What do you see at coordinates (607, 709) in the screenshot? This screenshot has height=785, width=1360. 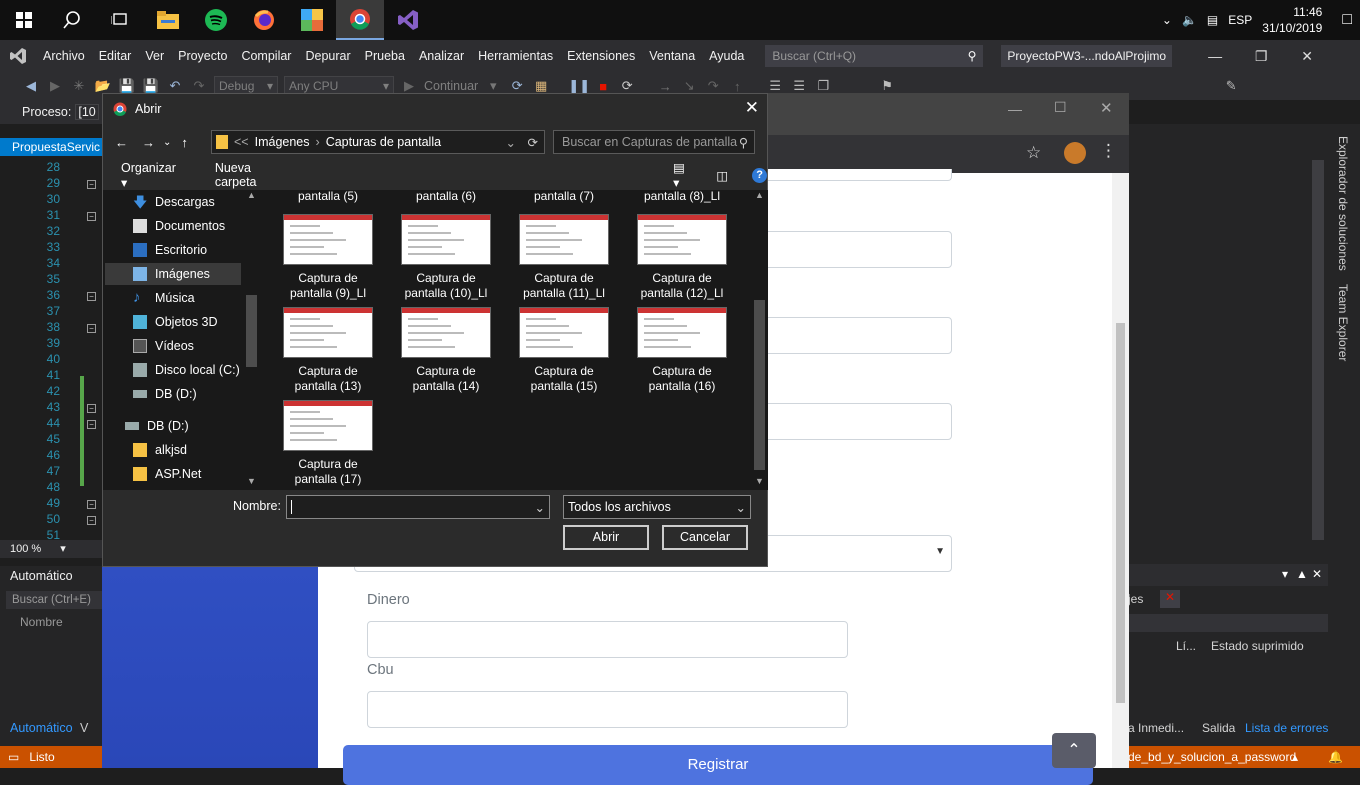 I see `cbu-input` at bounding box center [607, 709].